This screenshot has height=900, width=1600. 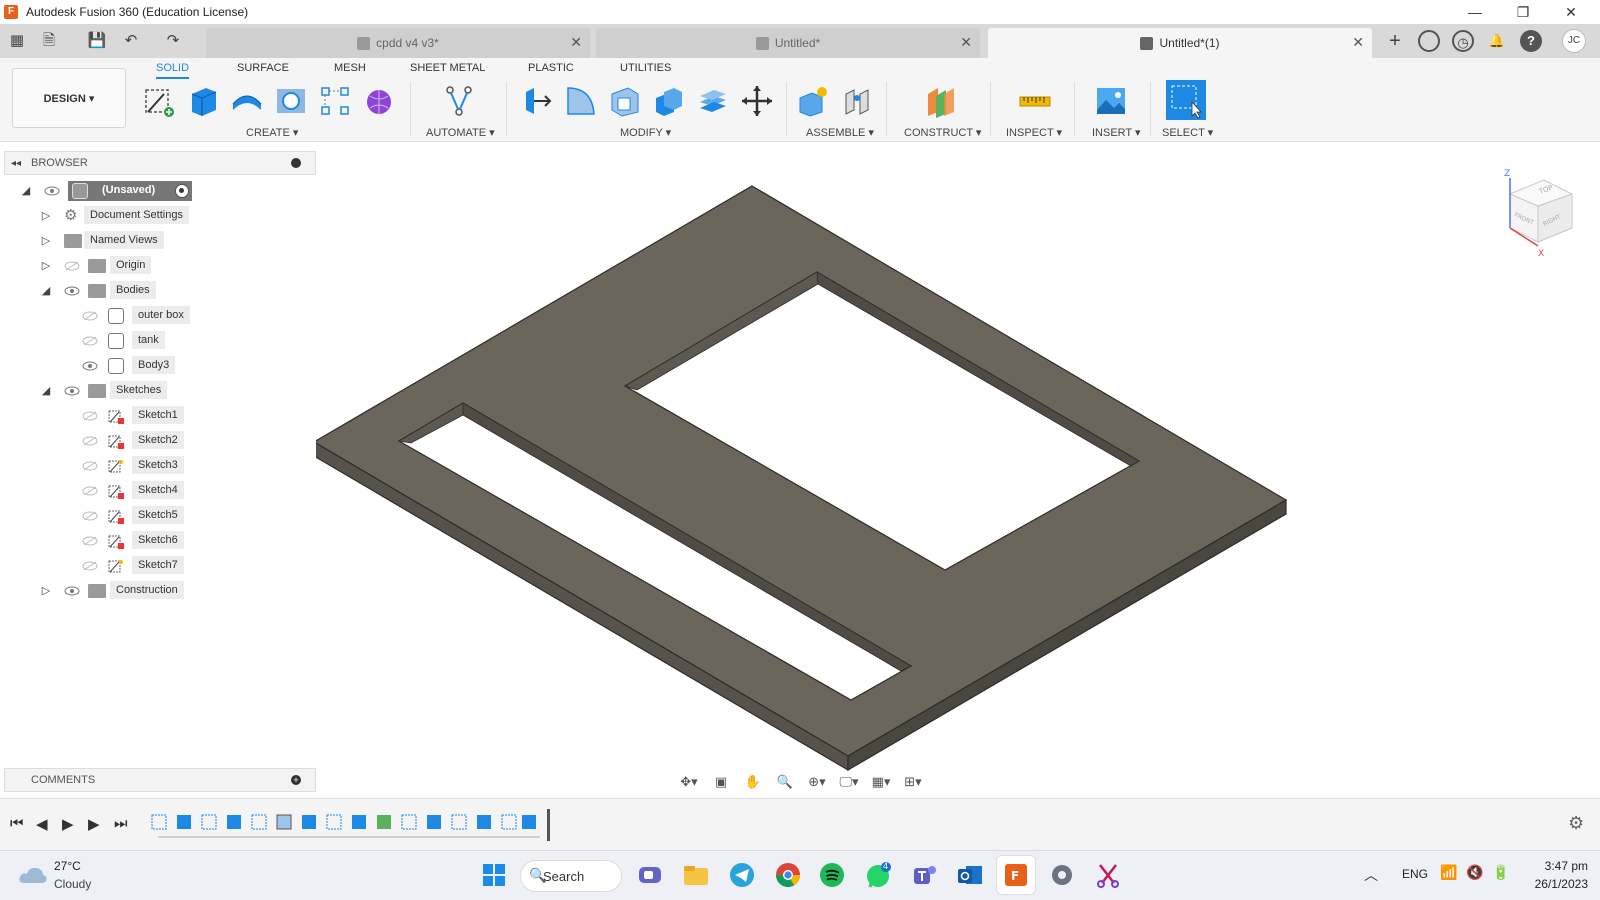 I want to click on select-icon, so click(x=1186, y=100).